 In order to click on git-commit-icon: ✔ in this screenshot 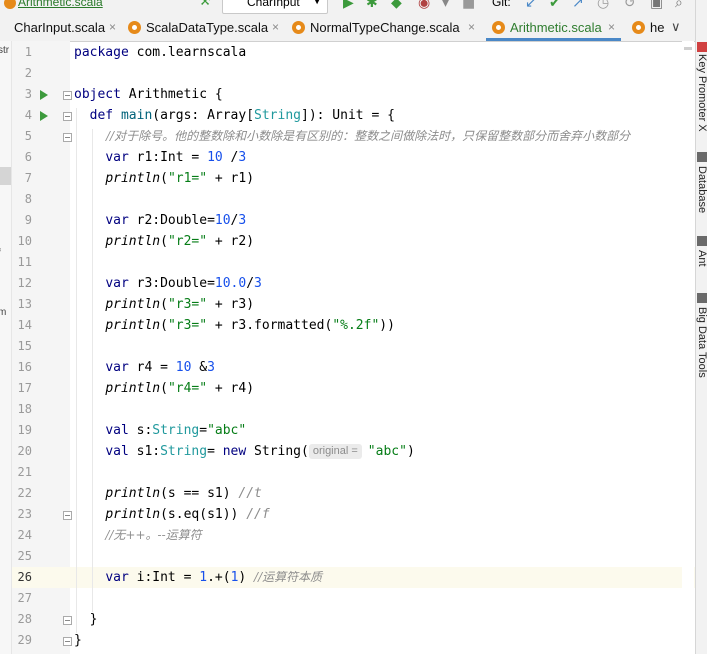, I will do `click(555, 5)`.